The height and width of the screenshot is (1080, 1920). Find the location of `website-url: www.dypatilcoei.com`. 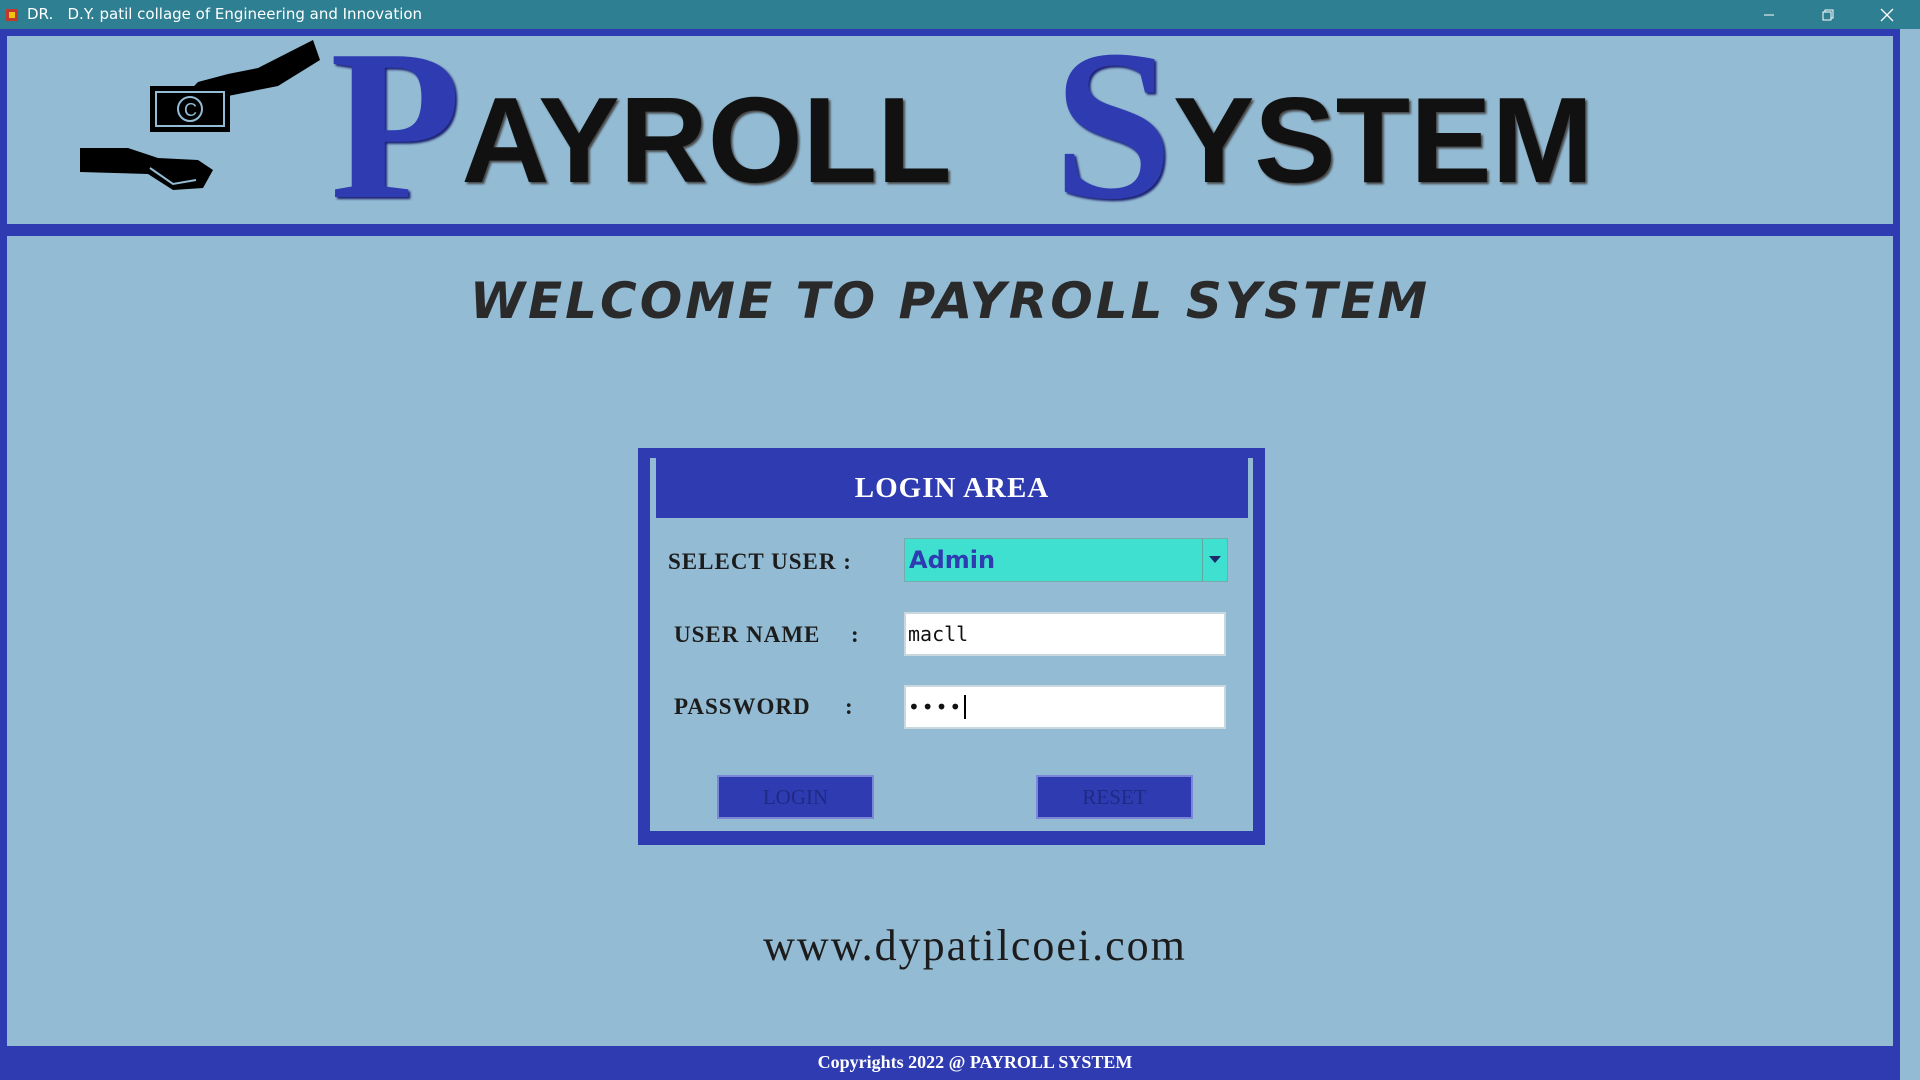

website-url: www.dypatilcoei.com is located at coordinates (975, 945).